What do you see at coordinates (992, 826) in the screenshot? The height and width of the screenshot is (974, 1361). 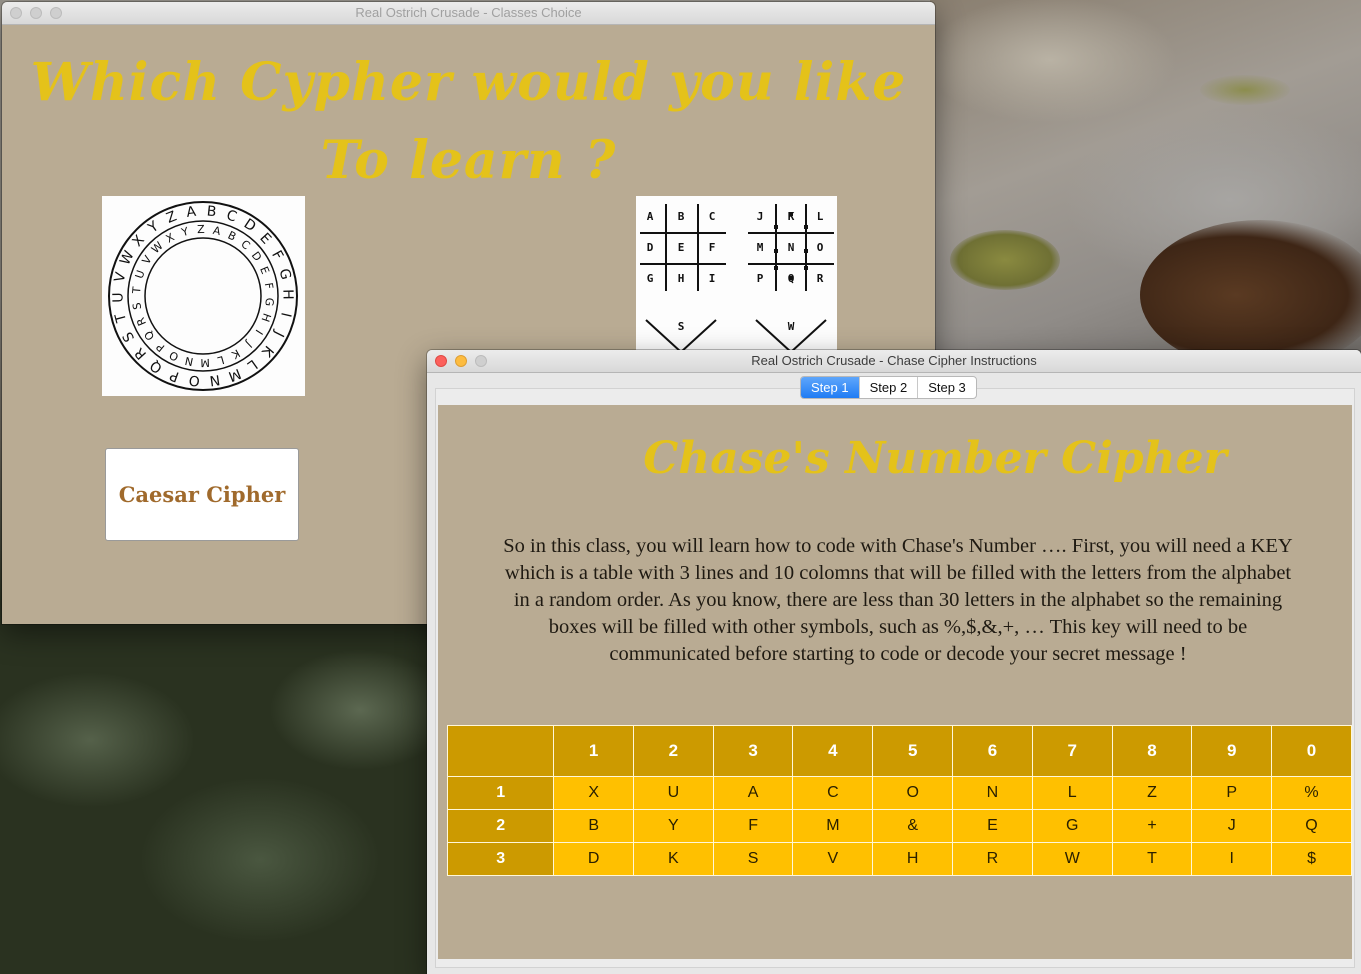 I see `key-cell: E` at bounding box center [992, 826].